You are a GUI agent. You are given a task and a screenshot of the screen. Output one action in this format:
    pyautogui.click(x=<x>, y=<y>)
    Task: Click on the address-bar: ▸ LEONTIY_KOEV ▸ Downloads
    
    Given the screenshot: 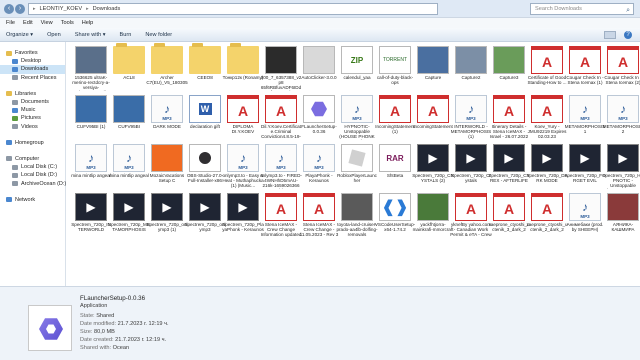 What is the action you would take?
    pyautogui.click(x=233, y=9)
    